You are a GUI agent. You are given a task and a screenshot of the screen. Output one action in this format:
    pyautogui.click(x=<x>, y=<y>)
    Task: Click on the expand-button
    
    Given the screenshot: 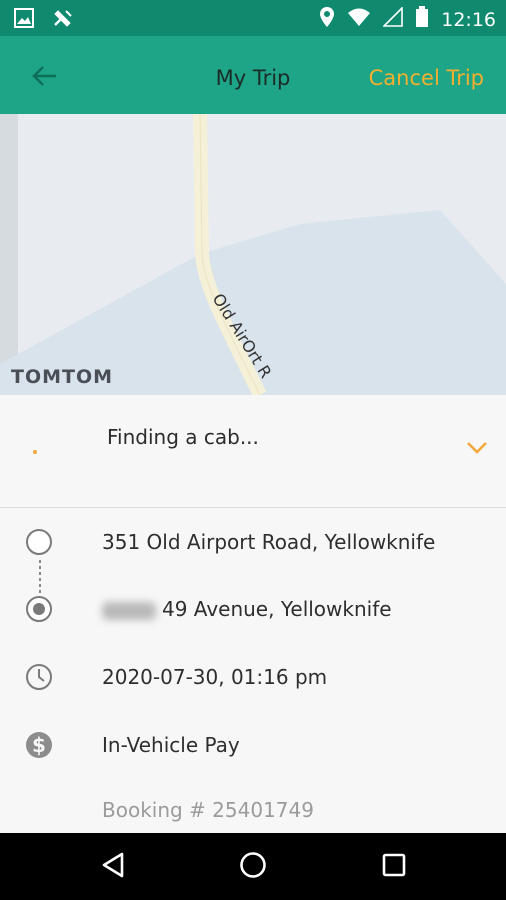 What is the action you would take?
    pyautogui.click(x=477, y=450)
    